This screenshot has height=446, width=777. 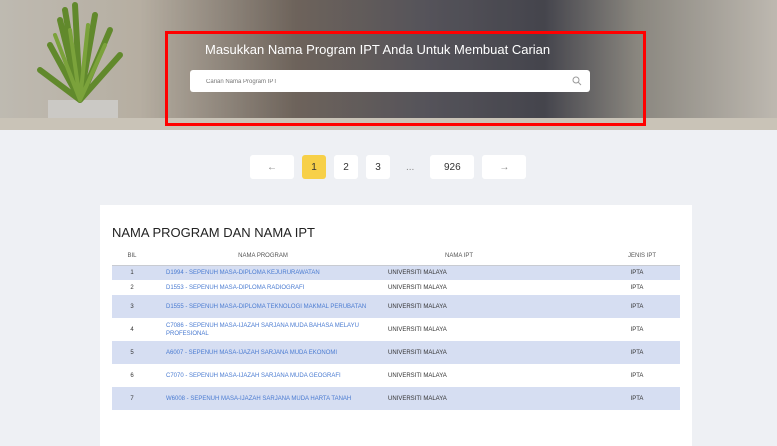 What do you see at coordinates (452, 167) in the screenshot?
I see `page-button-last: 926` at bounding box center [452, 167].